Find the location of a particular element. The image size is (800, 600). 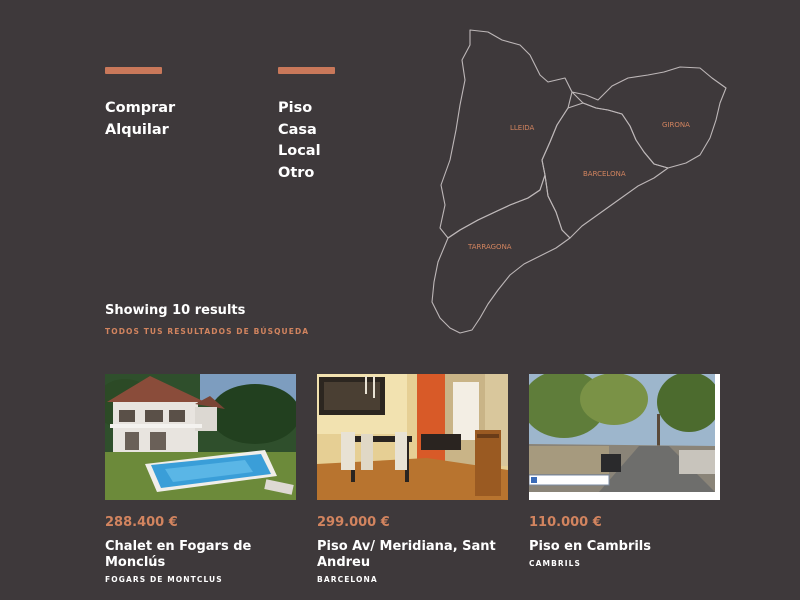

results-subtitle: TODOS TUS RESULTADOS DE BÚSQUEDA is located at coordinates (207, 331).